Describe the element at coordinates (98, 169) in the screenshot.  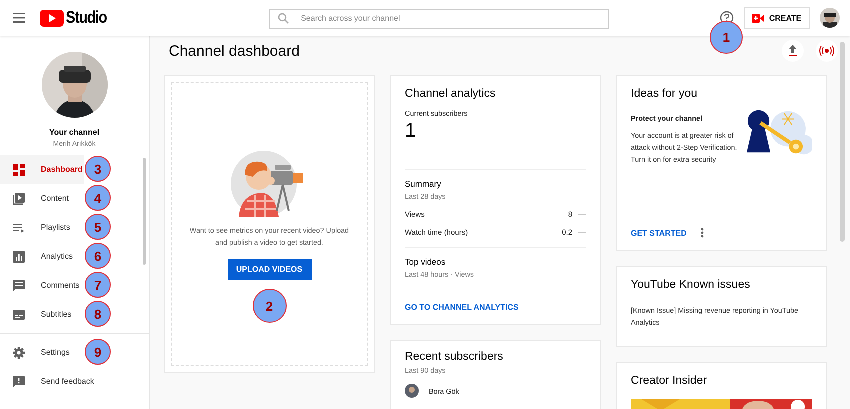
I see `annotation-marker: 3` at that location.